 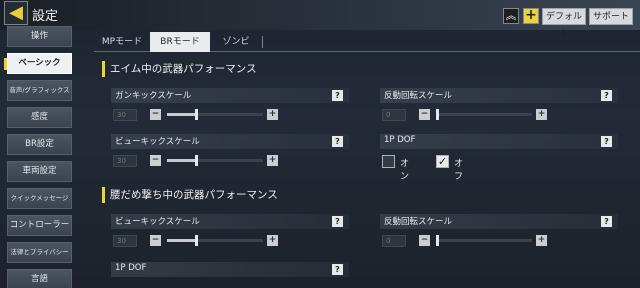 I want to click on tab-divider, so click(x=262, y=42).